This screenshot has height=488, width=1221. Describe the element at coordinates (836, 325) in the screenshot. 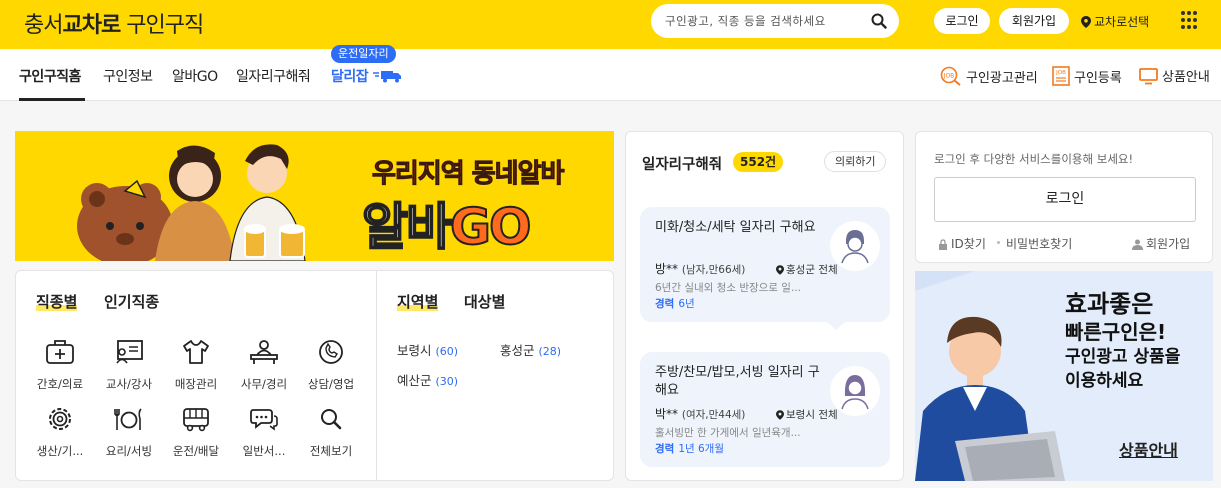

I see `bubble-tail` at that location.